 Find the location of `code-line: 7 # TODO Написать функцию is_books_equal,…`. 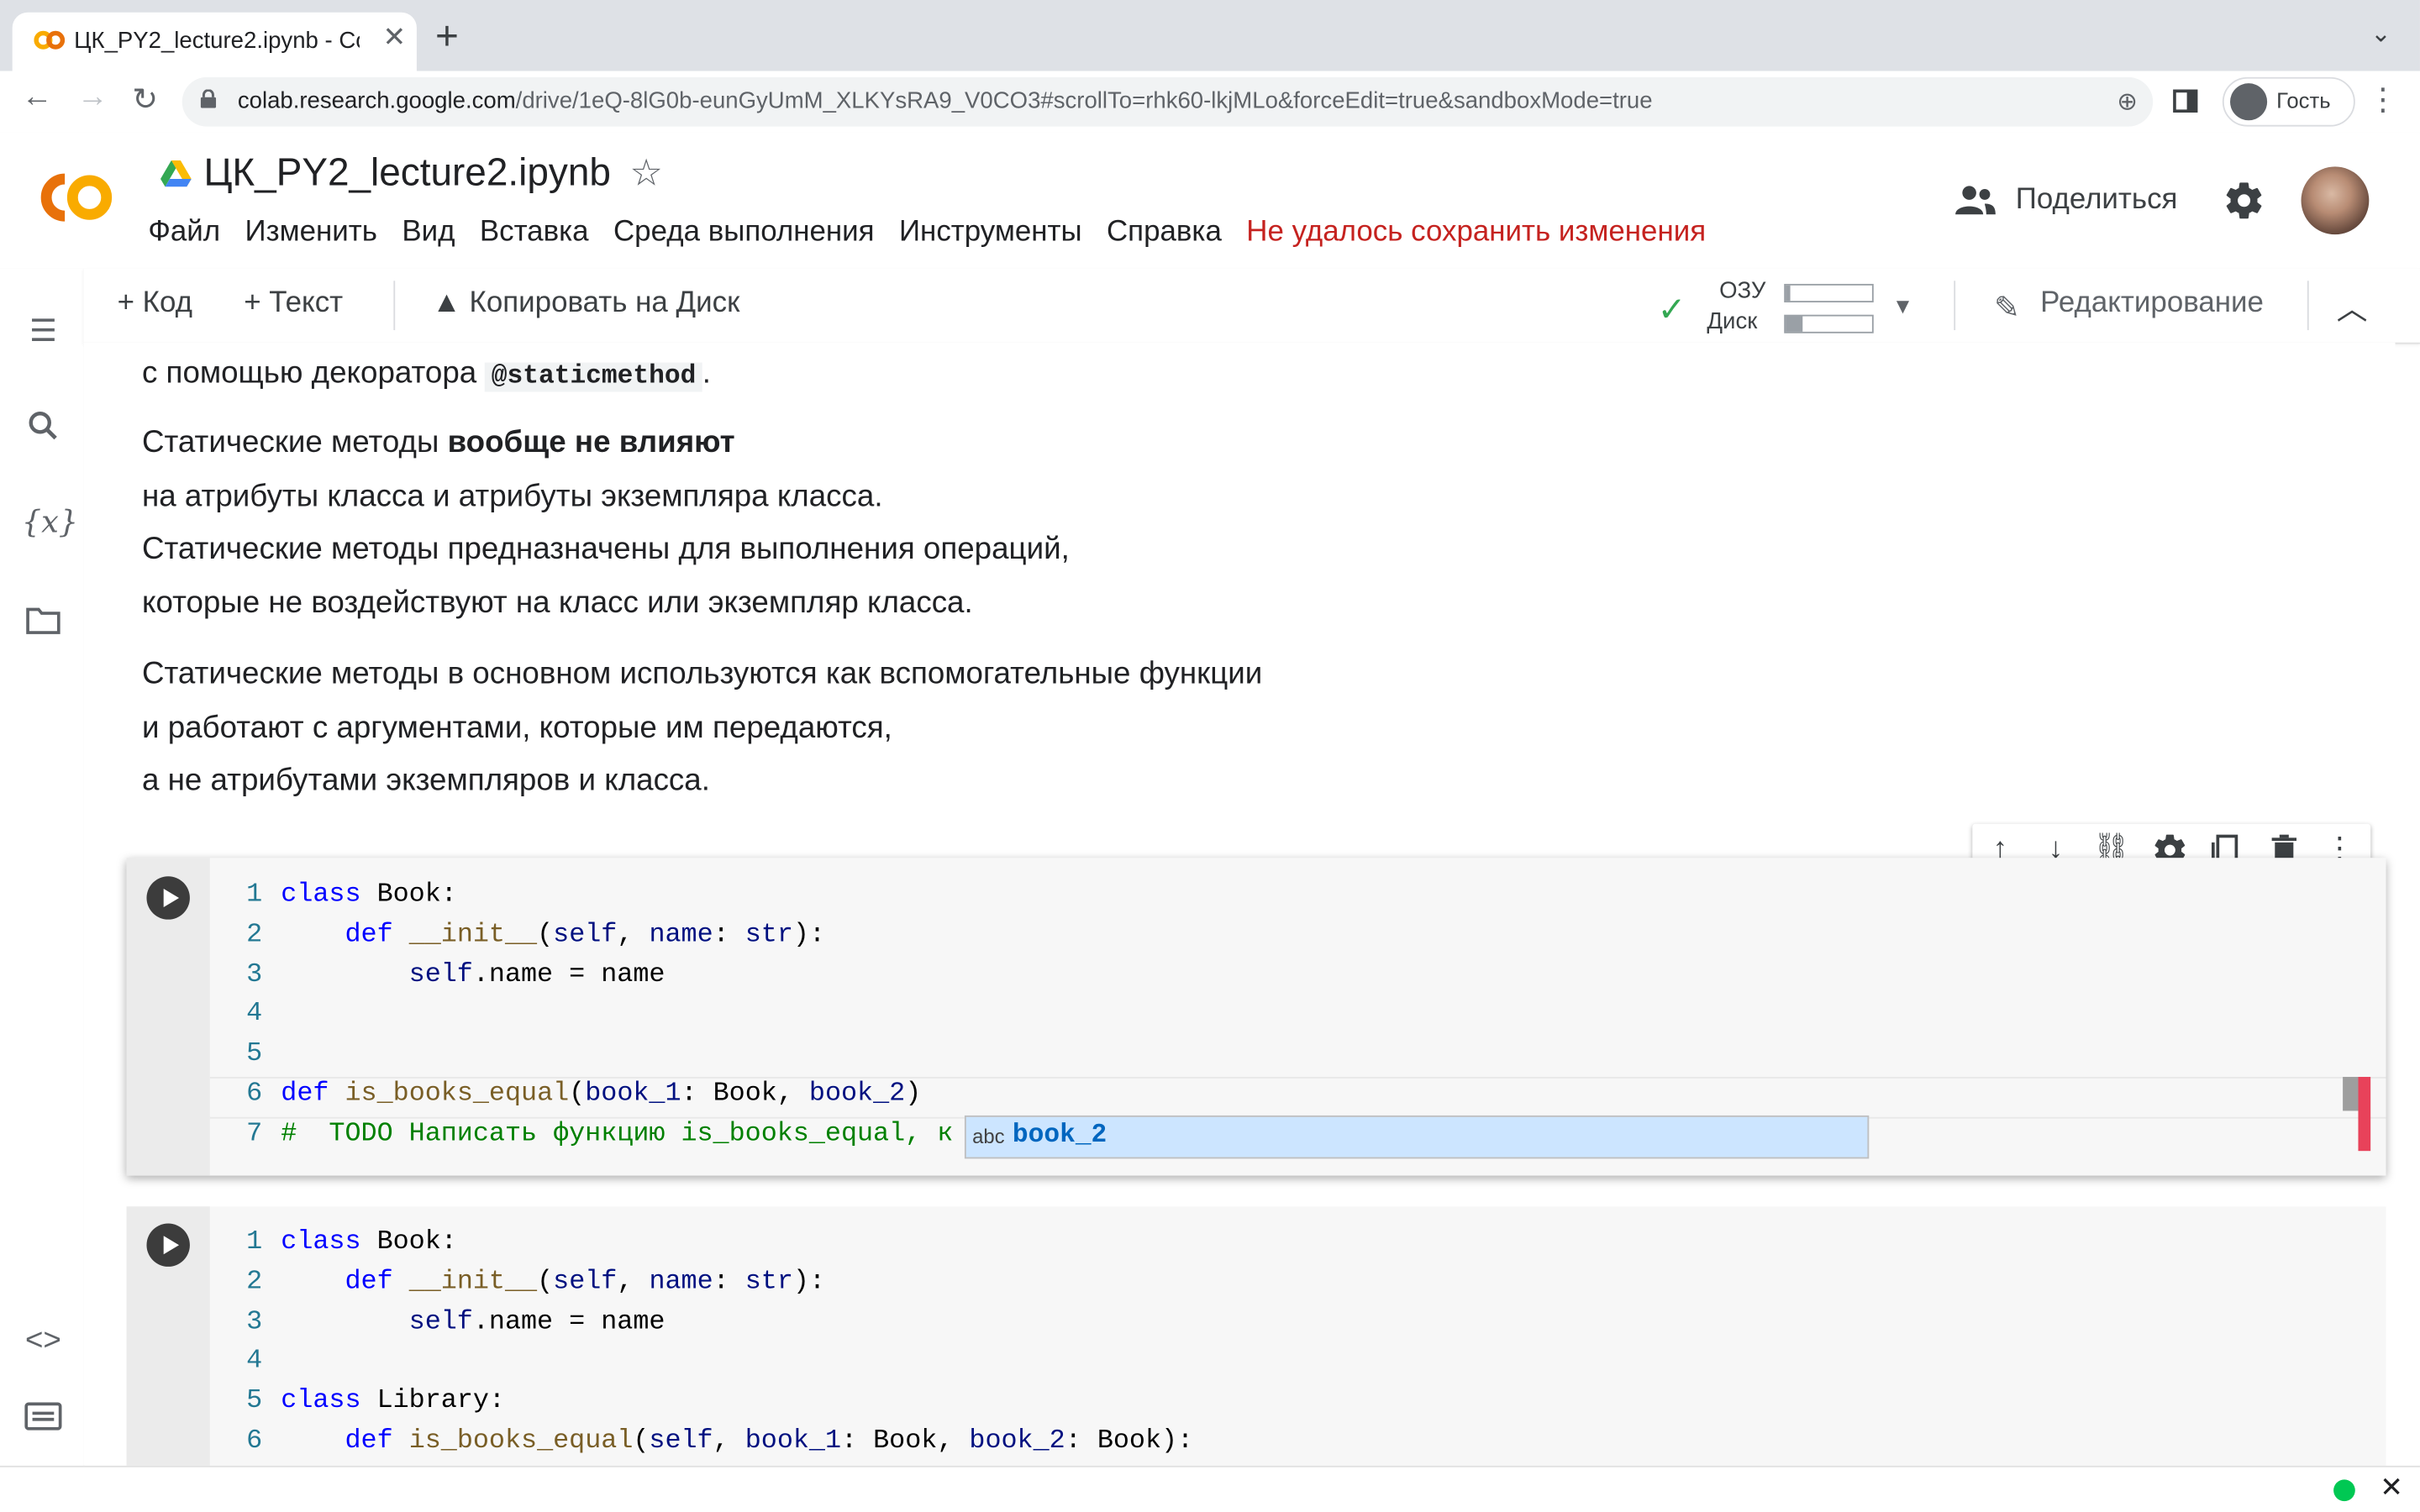

code-line: 7 # TODO Написать функцию is_books_equal,… is located at coordinates (584, 1135).